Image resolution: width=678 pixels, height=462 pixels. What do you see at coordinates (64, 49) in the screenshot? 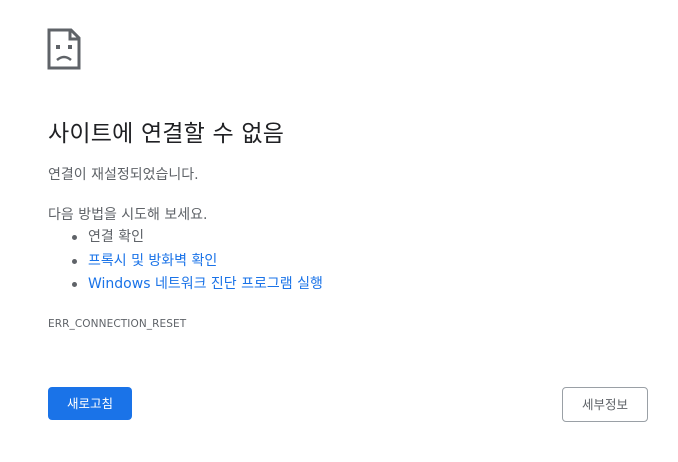
I see `sad-page-icon` at bounding box center [64, 49].